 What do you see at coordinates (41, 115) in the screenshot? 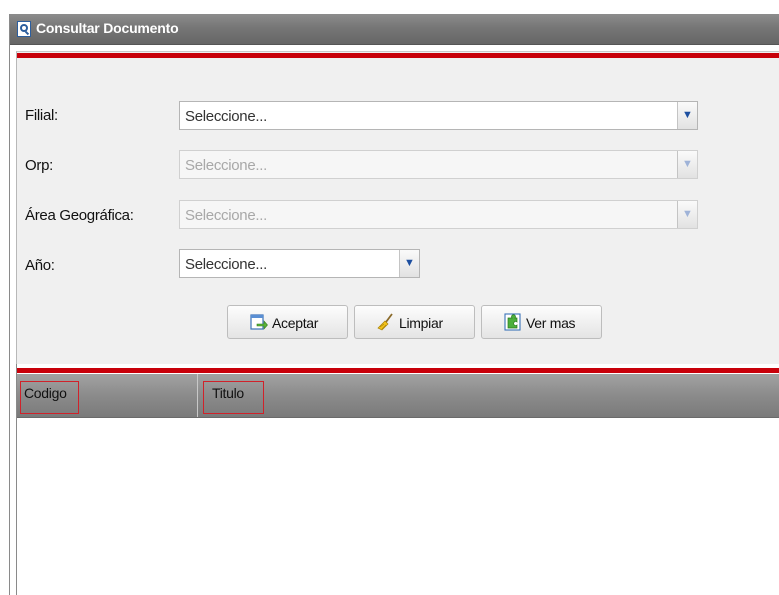
I see `filial-label: Filial:` at bounding box center [41, 115].